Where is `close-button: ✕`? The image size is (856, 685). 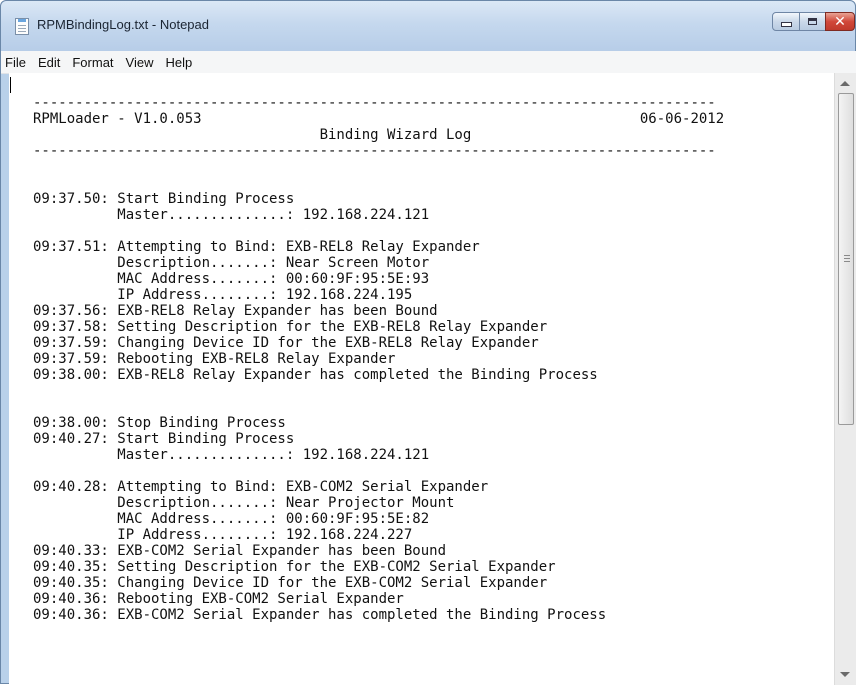 close-button: ✕ is located at coordinates (840, 21).